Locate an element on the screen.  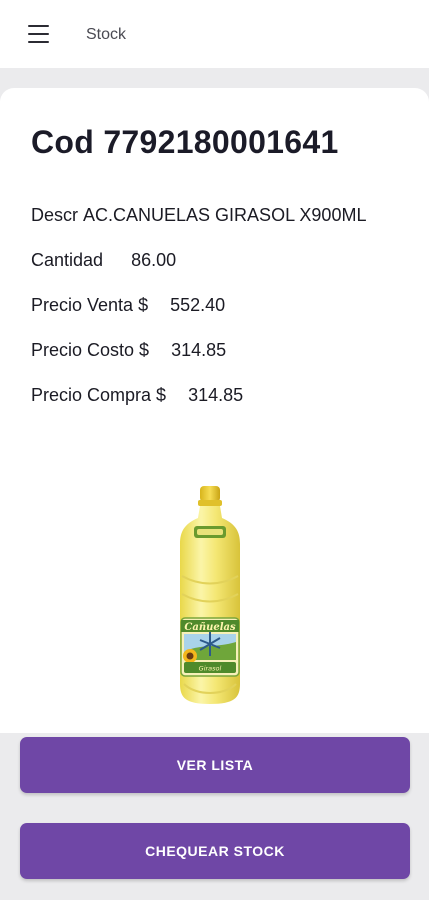
bottle-variant-text: Girasol is located at coordinates (210, 669).